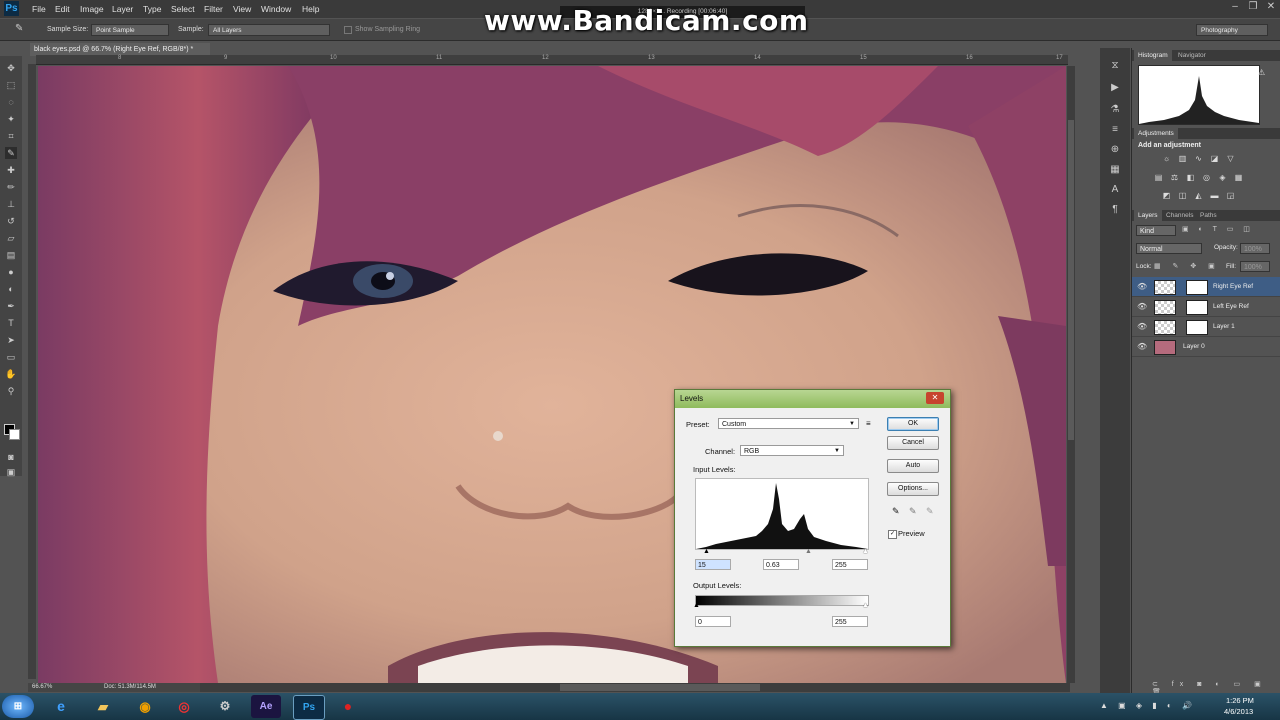  Describe the element at coordinates (213, 9) in the screenshot. I see `menu-filter: Filter` at that location.